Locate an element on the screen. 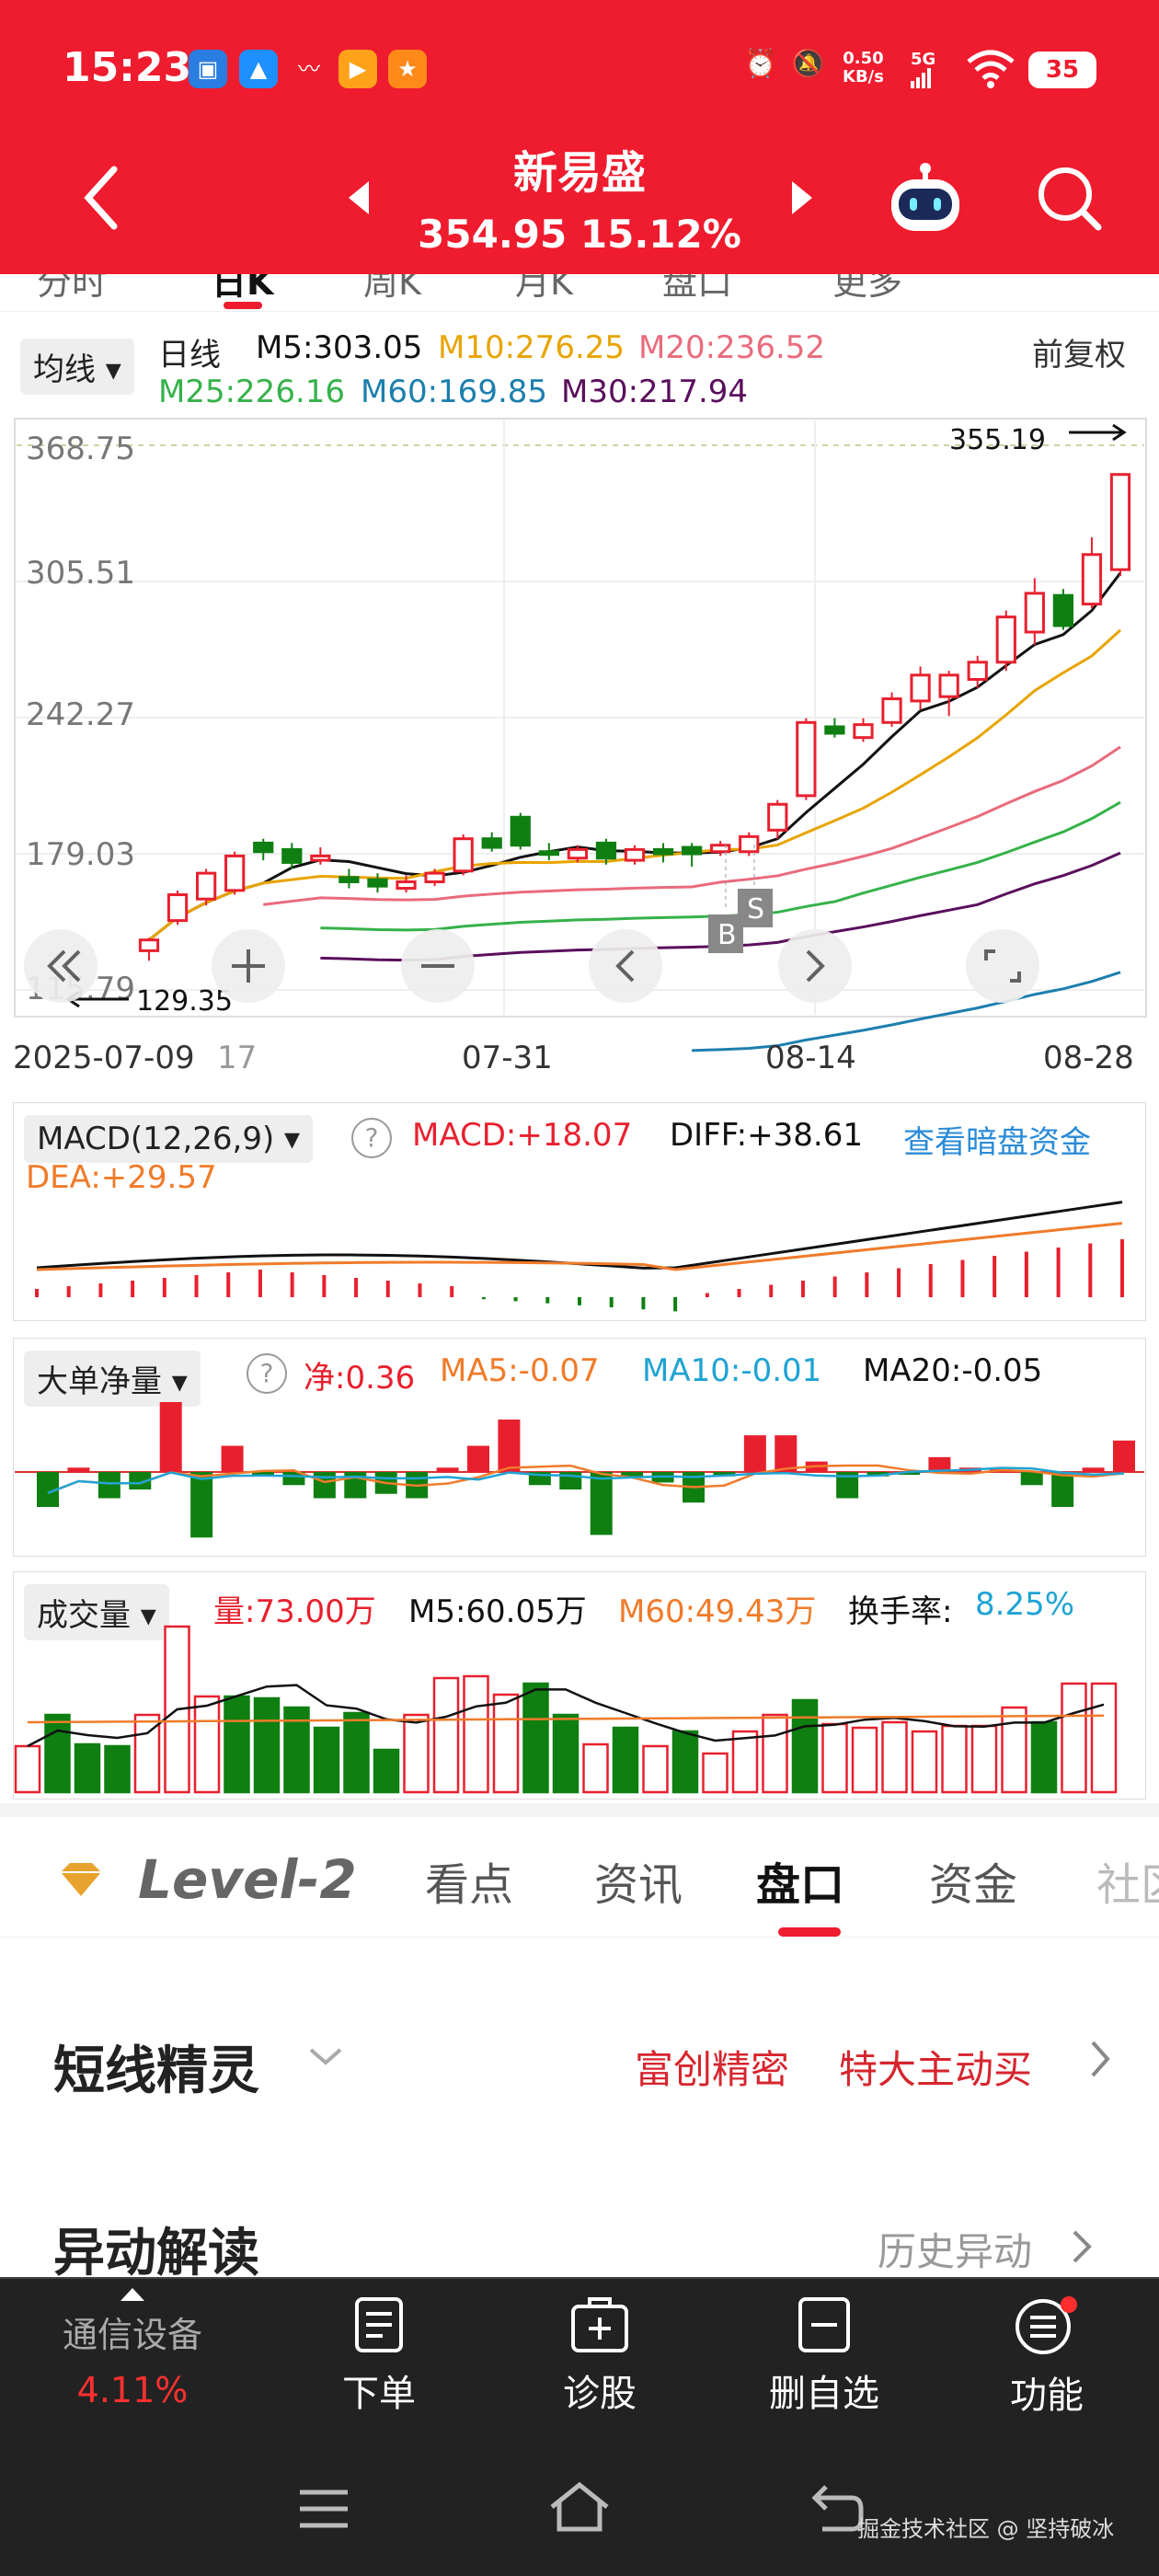 The image size is (1159, 2576). tab-more: 更多 is located at coordinates (867, 289).